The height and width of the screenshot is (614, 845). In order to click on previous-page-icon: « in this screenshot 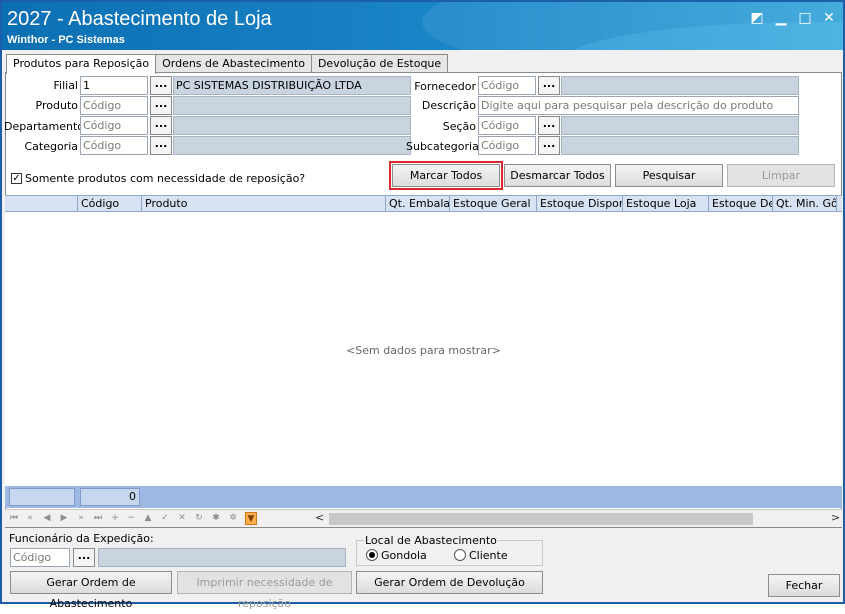, I will do `click(30, 518)`.